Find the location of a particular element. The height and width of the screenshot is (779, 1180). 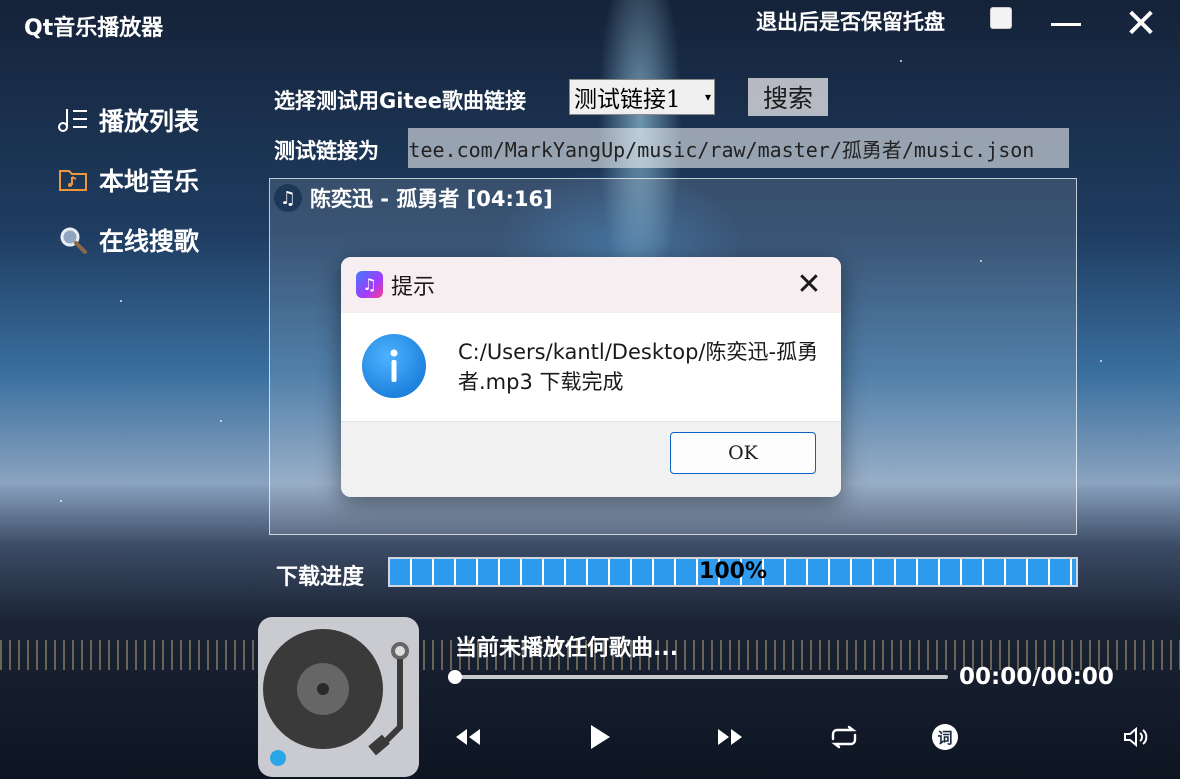

sidebar-item-playlist: 播放列表 is located at coordinates (128, 120).